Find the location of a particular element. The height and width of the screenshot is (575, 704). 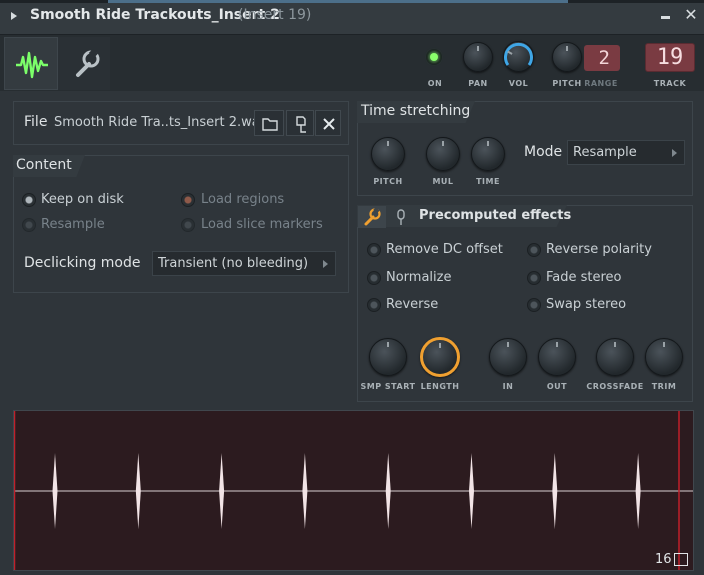

resample-radio is located at coordinates (29, 225).